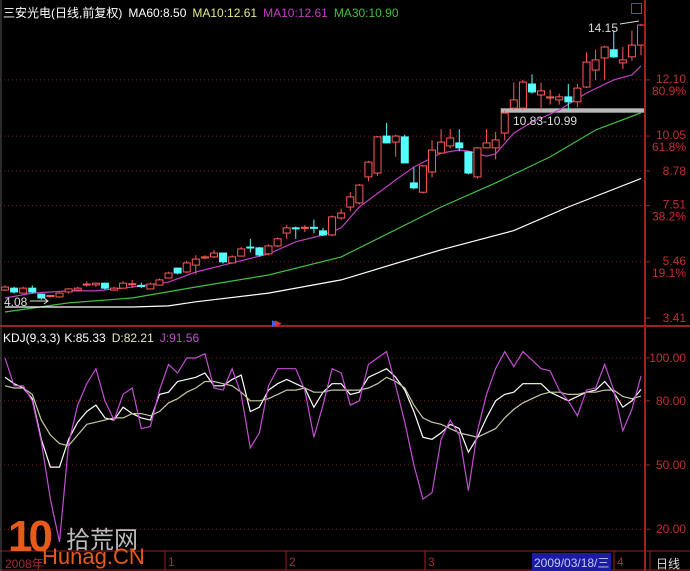 The width and height of the screenshot is (690, 571). I want to click on fib-pct-label: 80.9%, so click(669, 91).